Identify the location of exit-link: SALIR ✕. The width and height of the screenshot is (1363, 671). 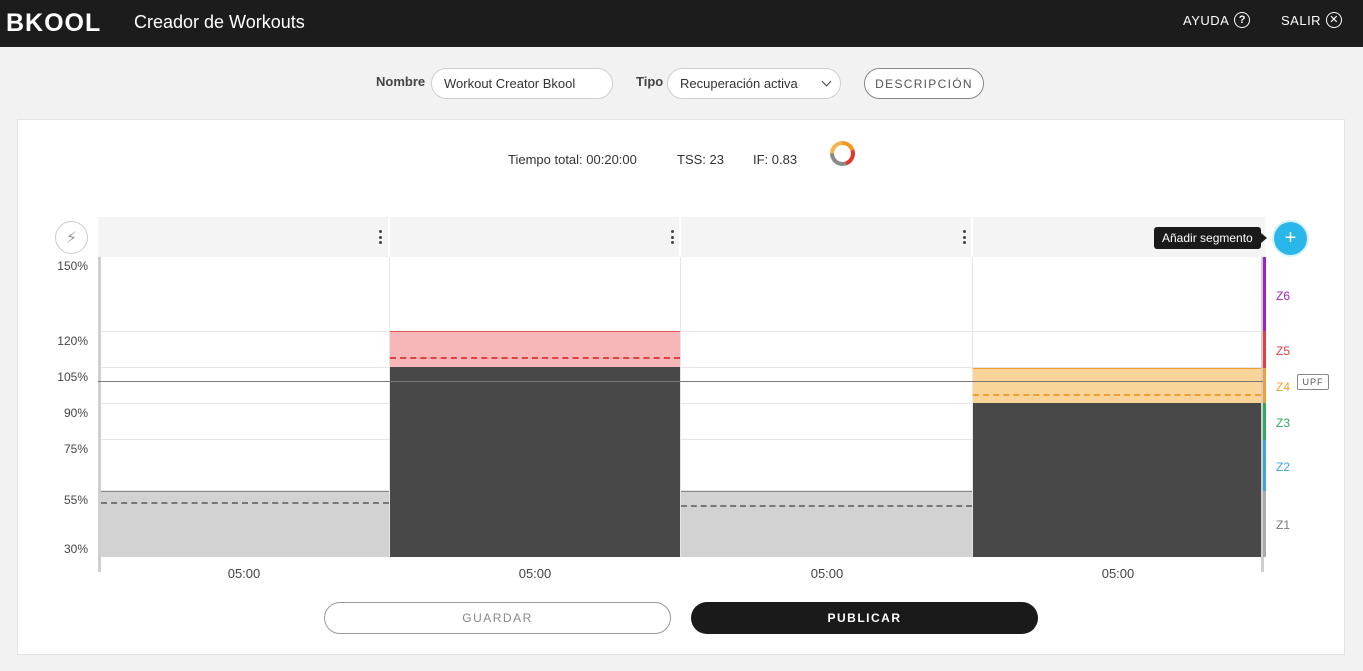
(1312, 20).